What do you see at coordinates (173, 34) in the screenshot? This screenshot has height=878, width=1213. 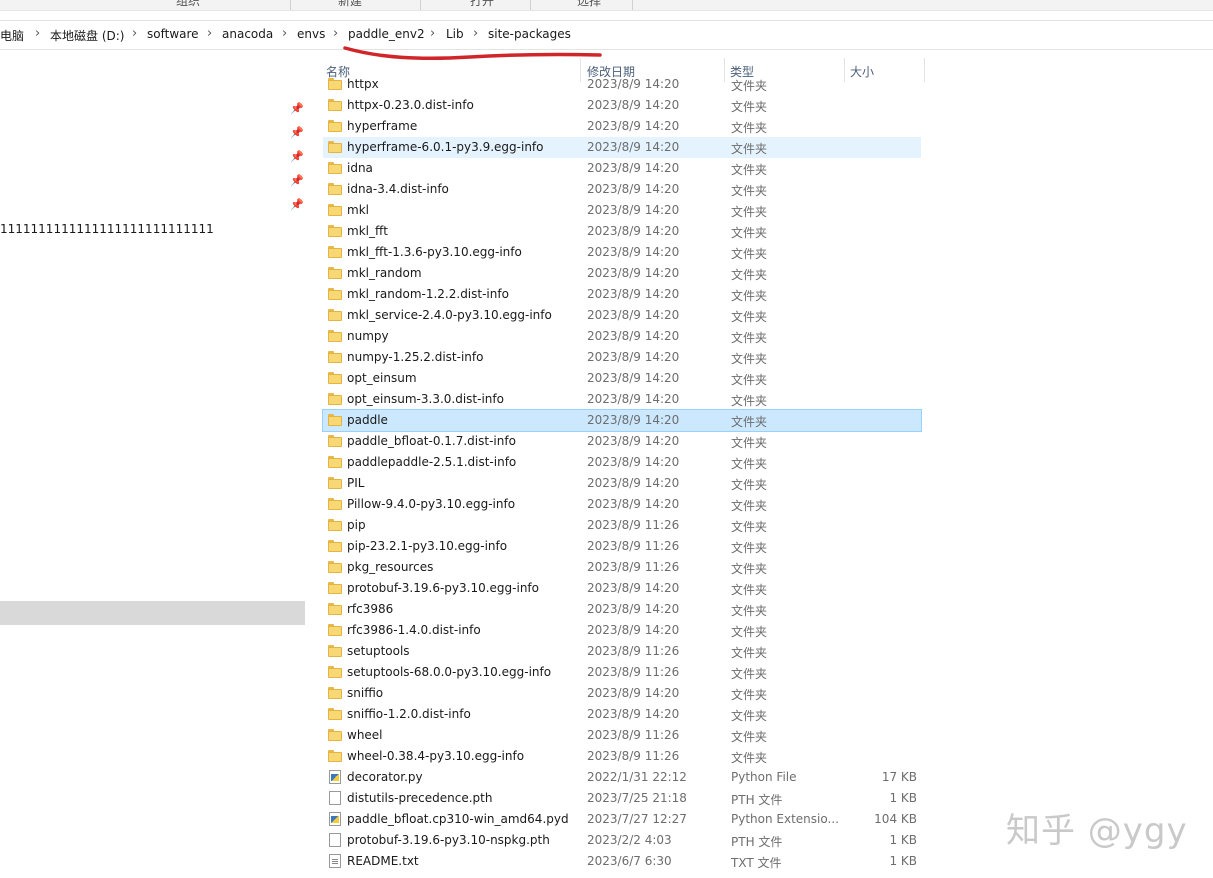 I see `breadcrumb-item-software: software` at bounding box center [173, 34].